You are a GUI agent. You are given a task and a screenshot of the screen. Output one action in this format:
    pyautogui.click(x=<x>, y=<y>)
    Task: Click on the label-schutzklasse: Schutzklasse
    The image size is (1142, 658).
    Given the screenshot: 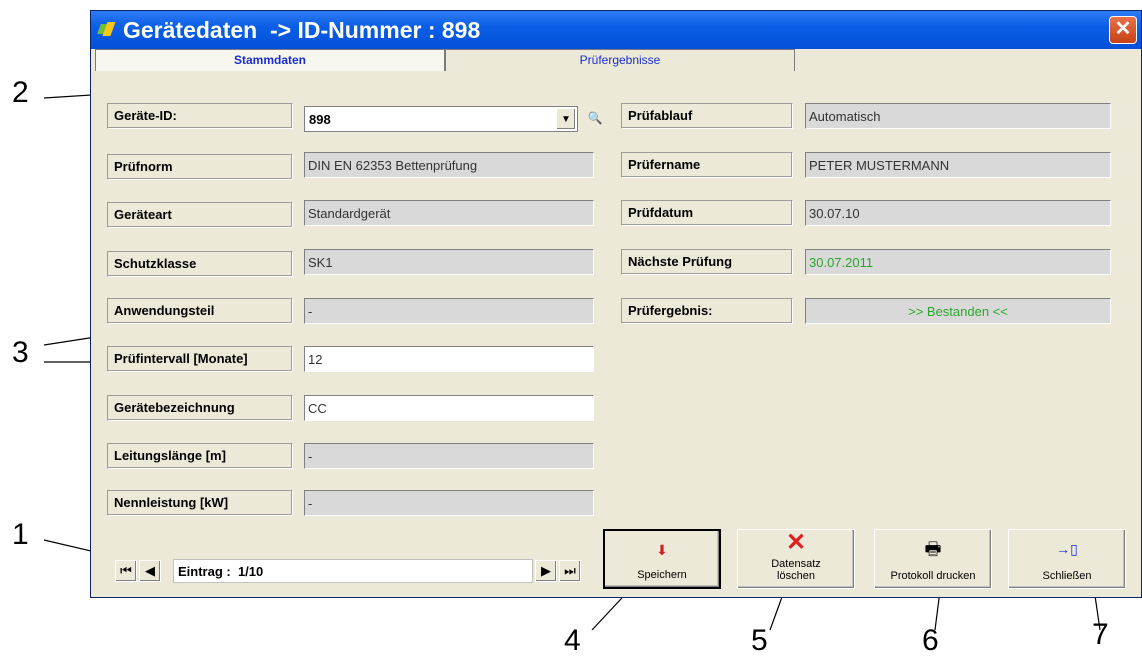 What is the action you would take?
    pyautogui.click(x=200, y=264)
    